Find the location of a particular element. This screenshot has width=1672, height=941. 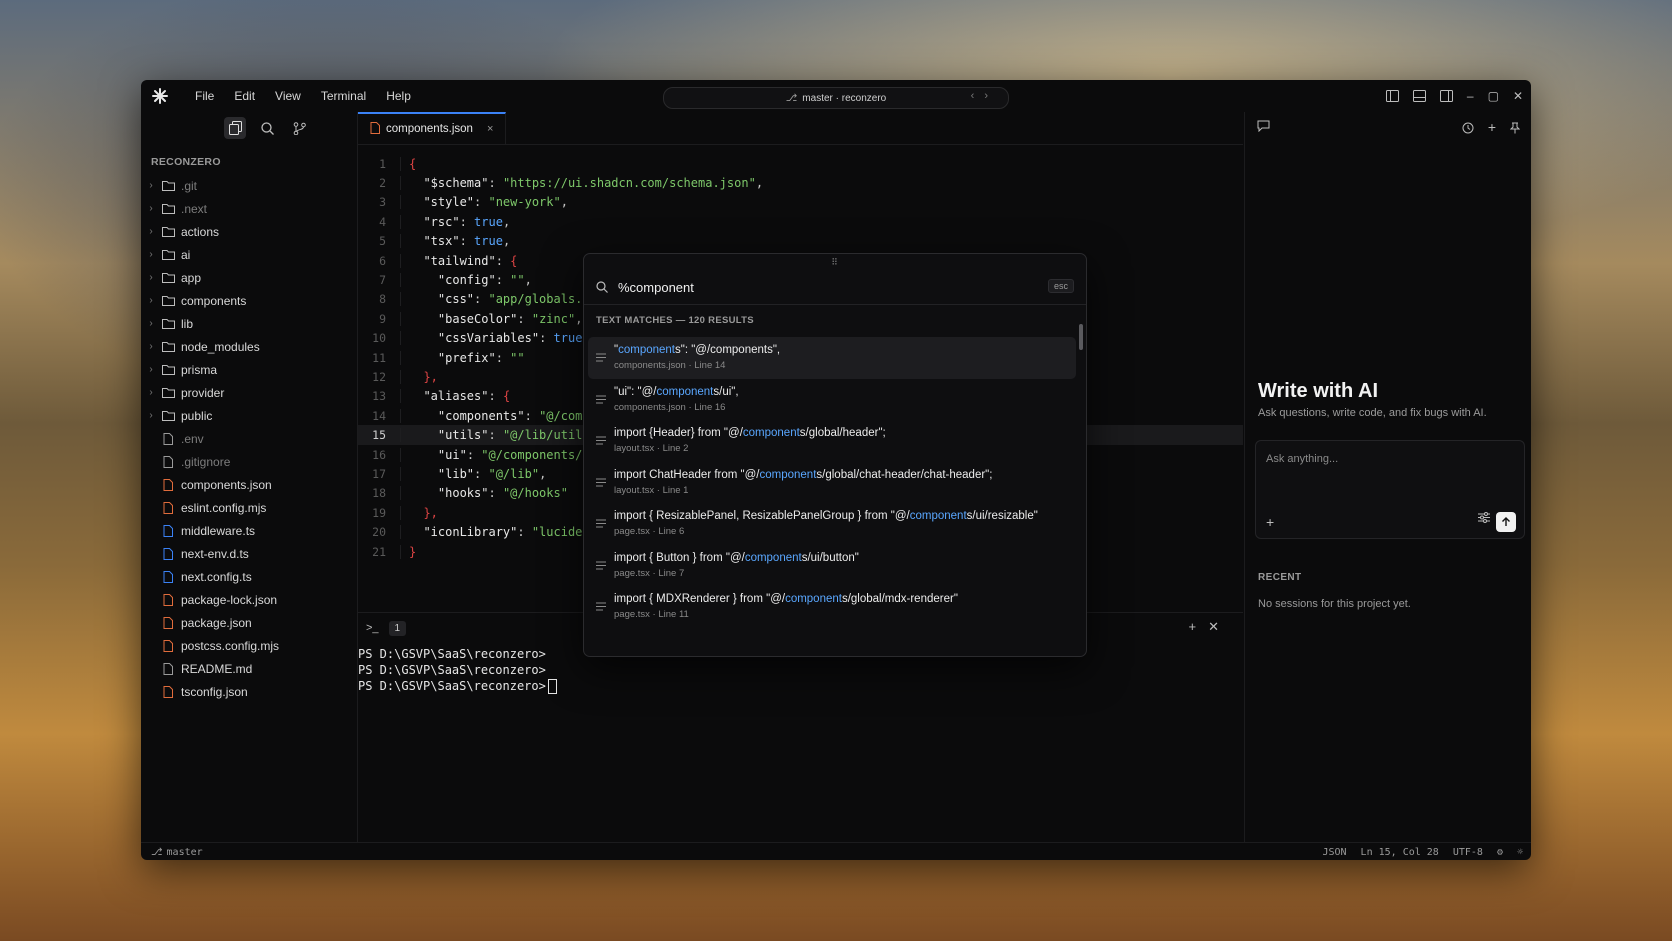

file-item: package.json is located at coordinates (249, 622).